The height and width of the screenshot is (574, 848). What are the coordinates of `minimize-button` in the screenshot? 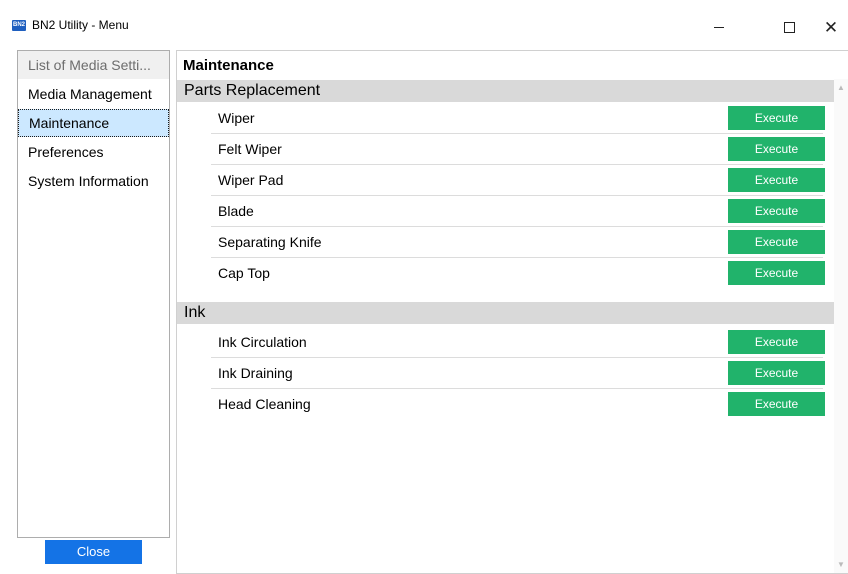 It's located at (719, 27).